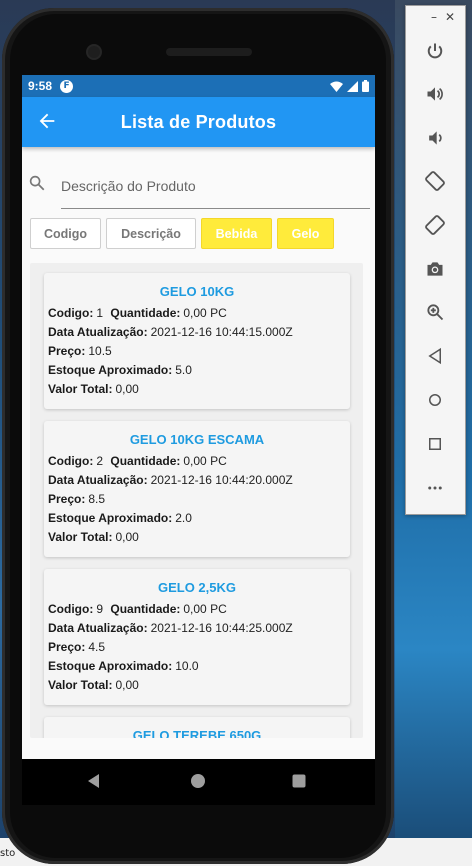 The image size is (472, 866). I want to click on product-row-estoque: Estoque Aproximado: 5.0, so click(197, 370).